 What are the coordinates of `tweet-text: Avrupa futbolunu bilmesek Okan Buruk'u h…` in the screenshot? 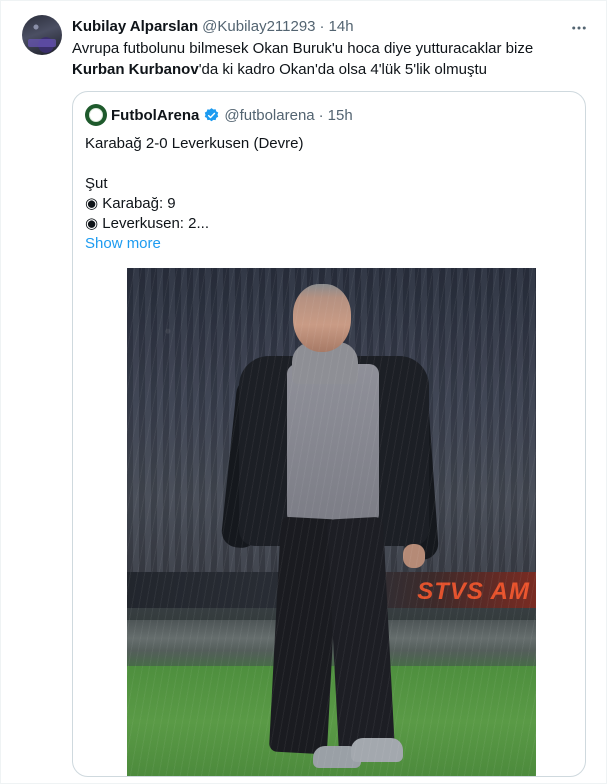 It's located at (322, 59).